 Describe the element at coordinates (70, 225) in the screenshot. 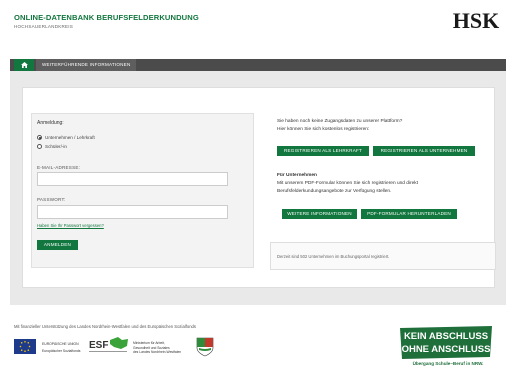

I see `forgot-password-link: Haben Sie Ihr Passwort vergessen?` at that location.